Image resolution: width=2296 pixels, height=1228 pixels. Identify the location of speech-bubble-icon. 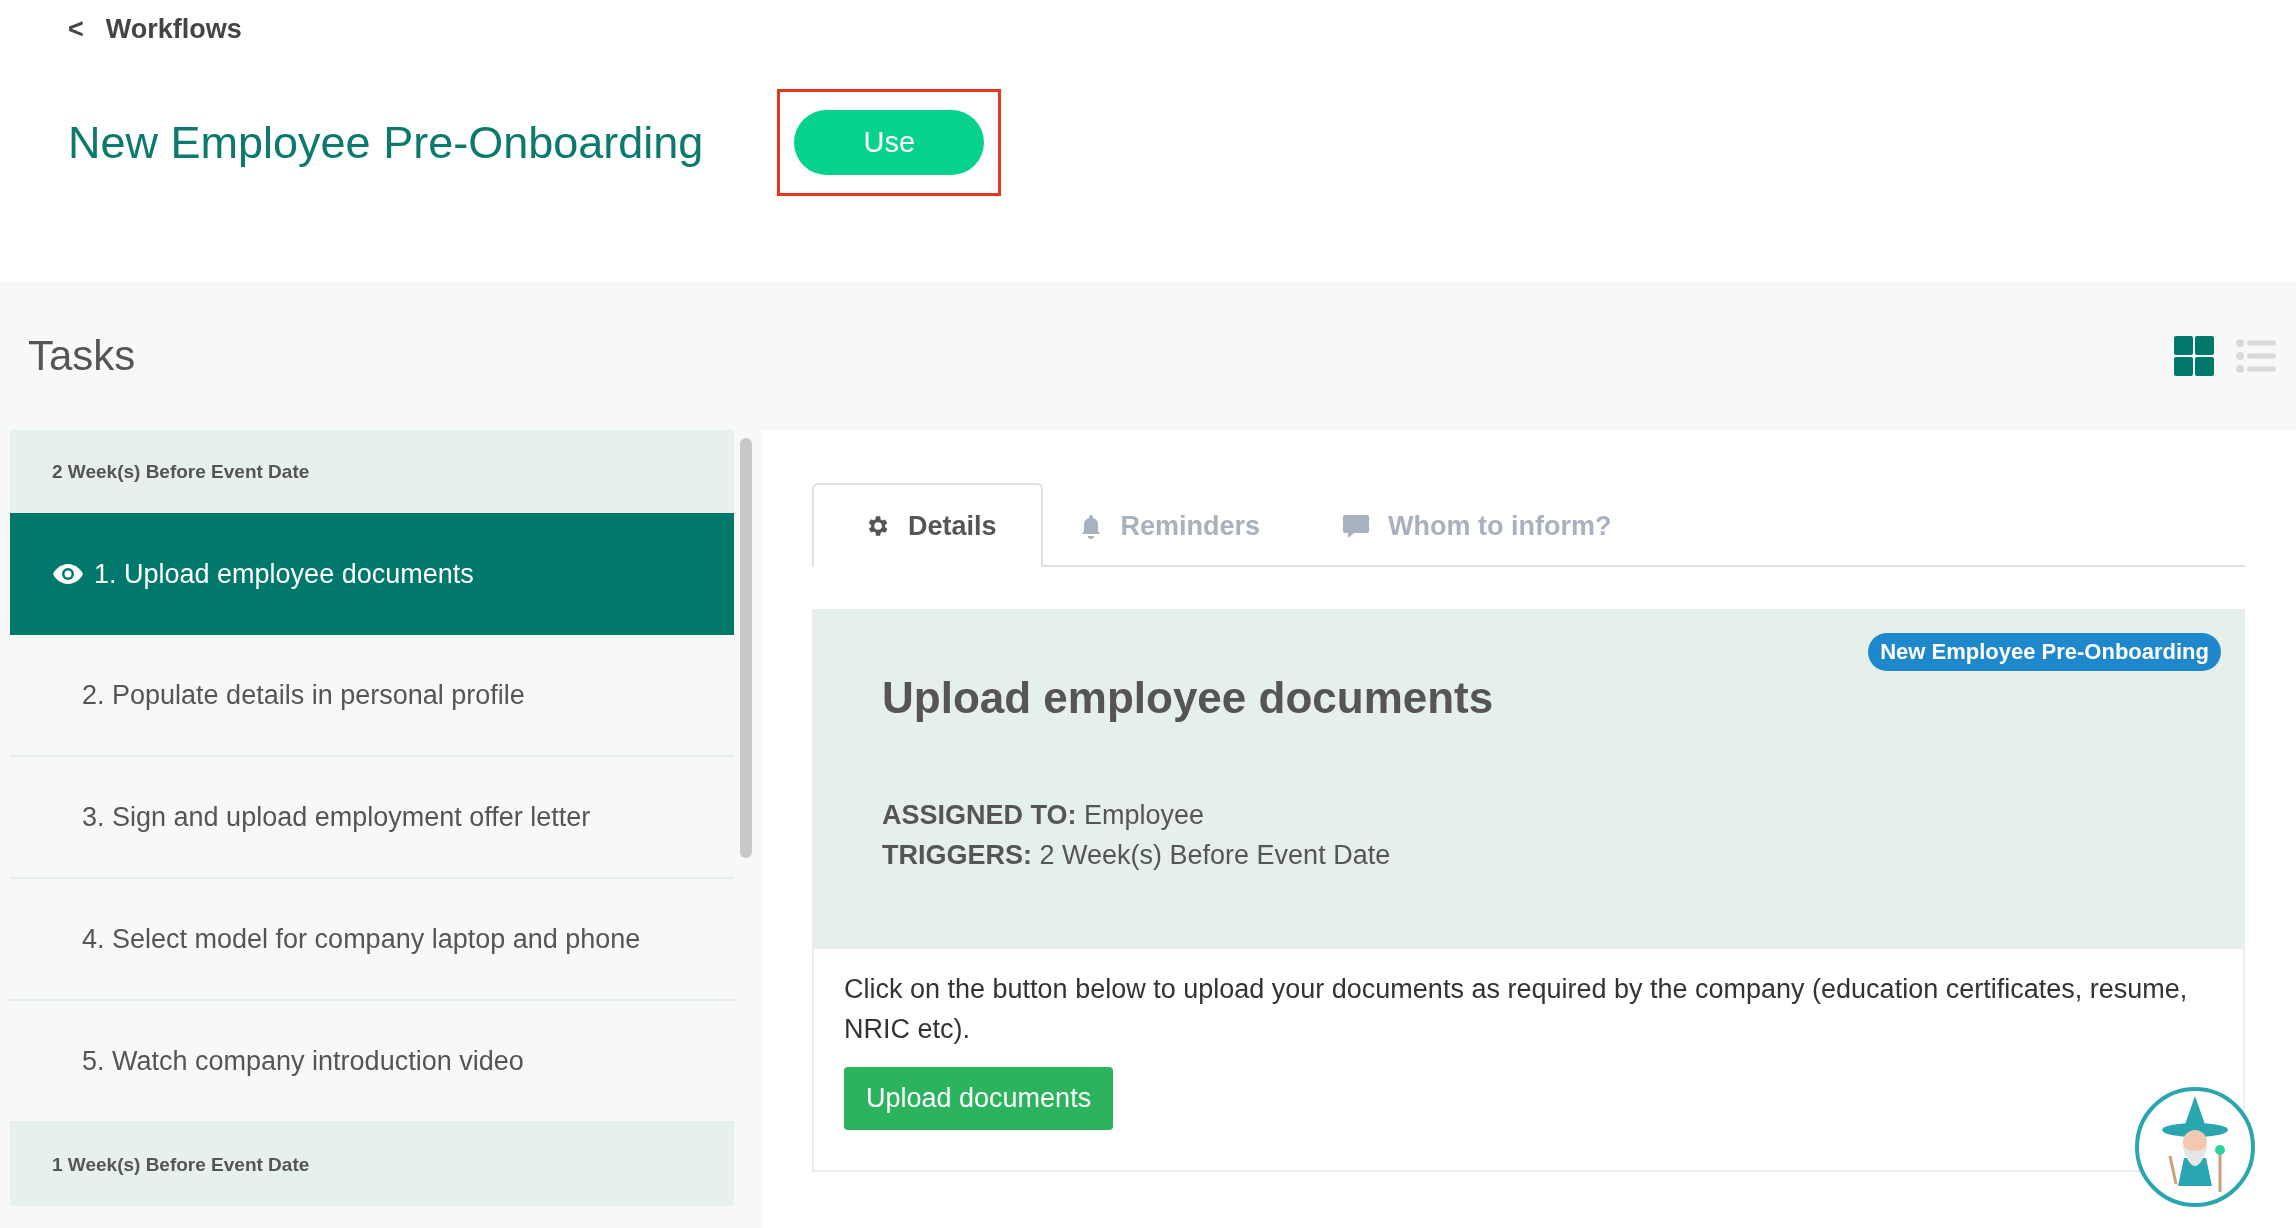
(1356, 526).